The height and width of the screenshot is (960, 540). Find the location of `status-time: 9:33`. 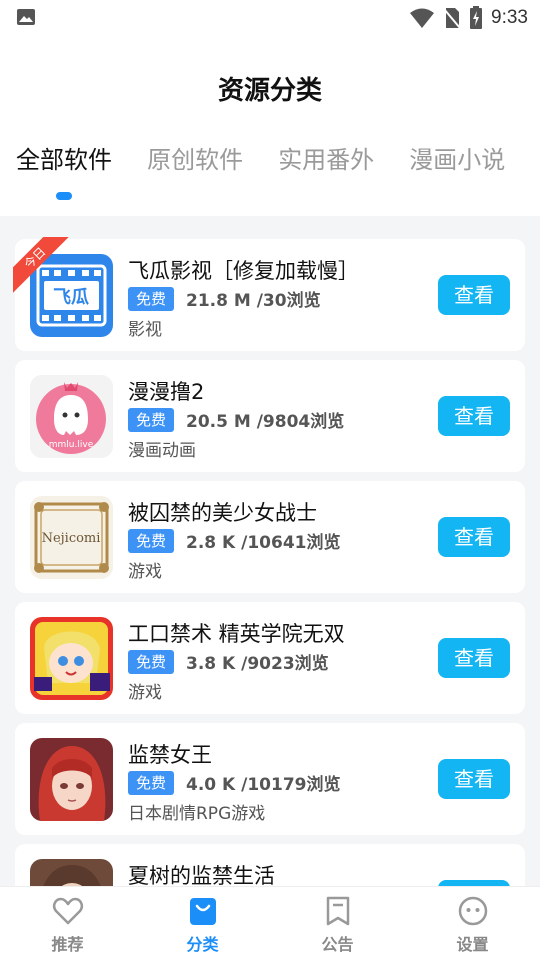

status-time: 9:33 is located at coordinates (509, 17).